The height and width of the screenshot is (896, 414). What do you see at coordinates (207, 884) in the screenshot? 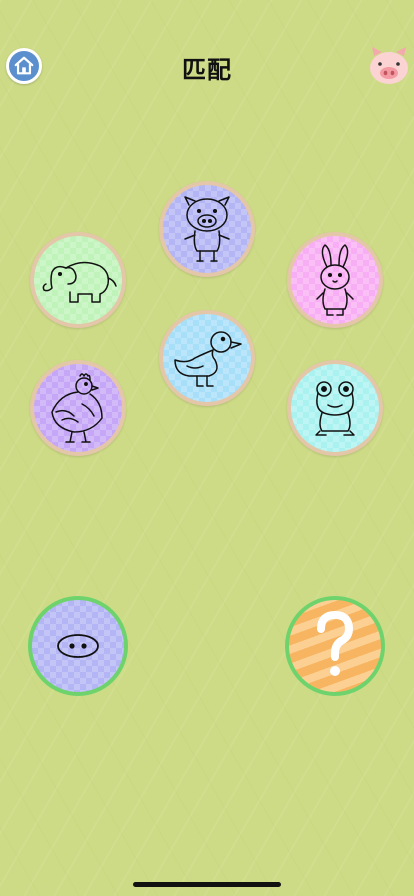
I see `home-indicator` at bounding box center [207, 884].